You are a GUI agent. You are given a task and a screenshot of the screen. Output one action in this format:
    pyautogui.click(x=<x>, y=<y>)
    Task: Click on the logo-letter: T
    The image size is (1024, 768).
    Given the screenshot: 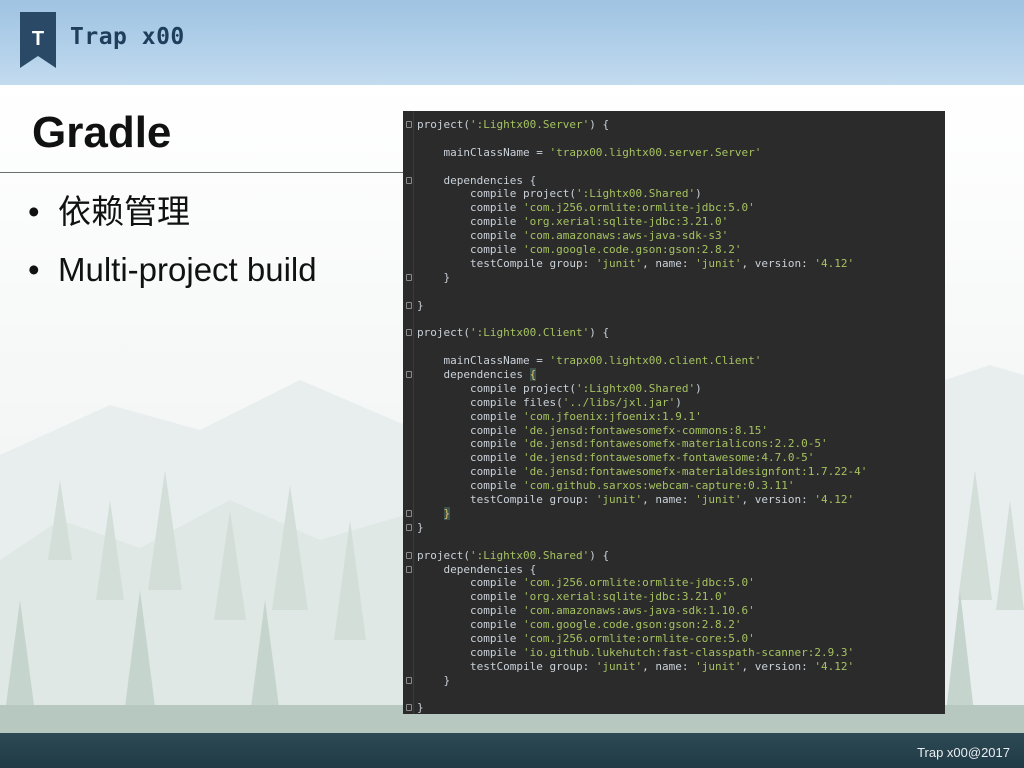 What is the action you would take?
    pyautogui.click(x=38, y=39)
    